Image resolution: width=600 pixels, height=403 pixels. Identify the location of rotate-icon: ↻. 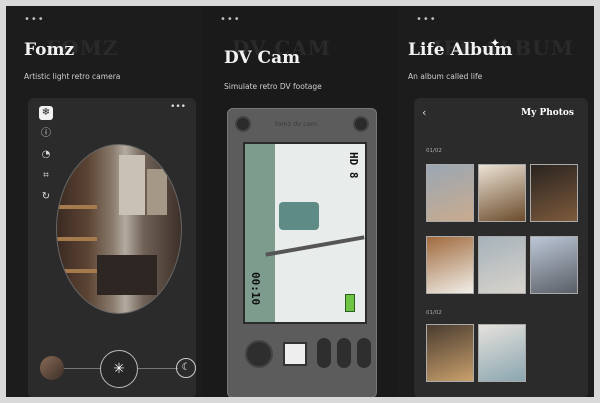
(46, 197).